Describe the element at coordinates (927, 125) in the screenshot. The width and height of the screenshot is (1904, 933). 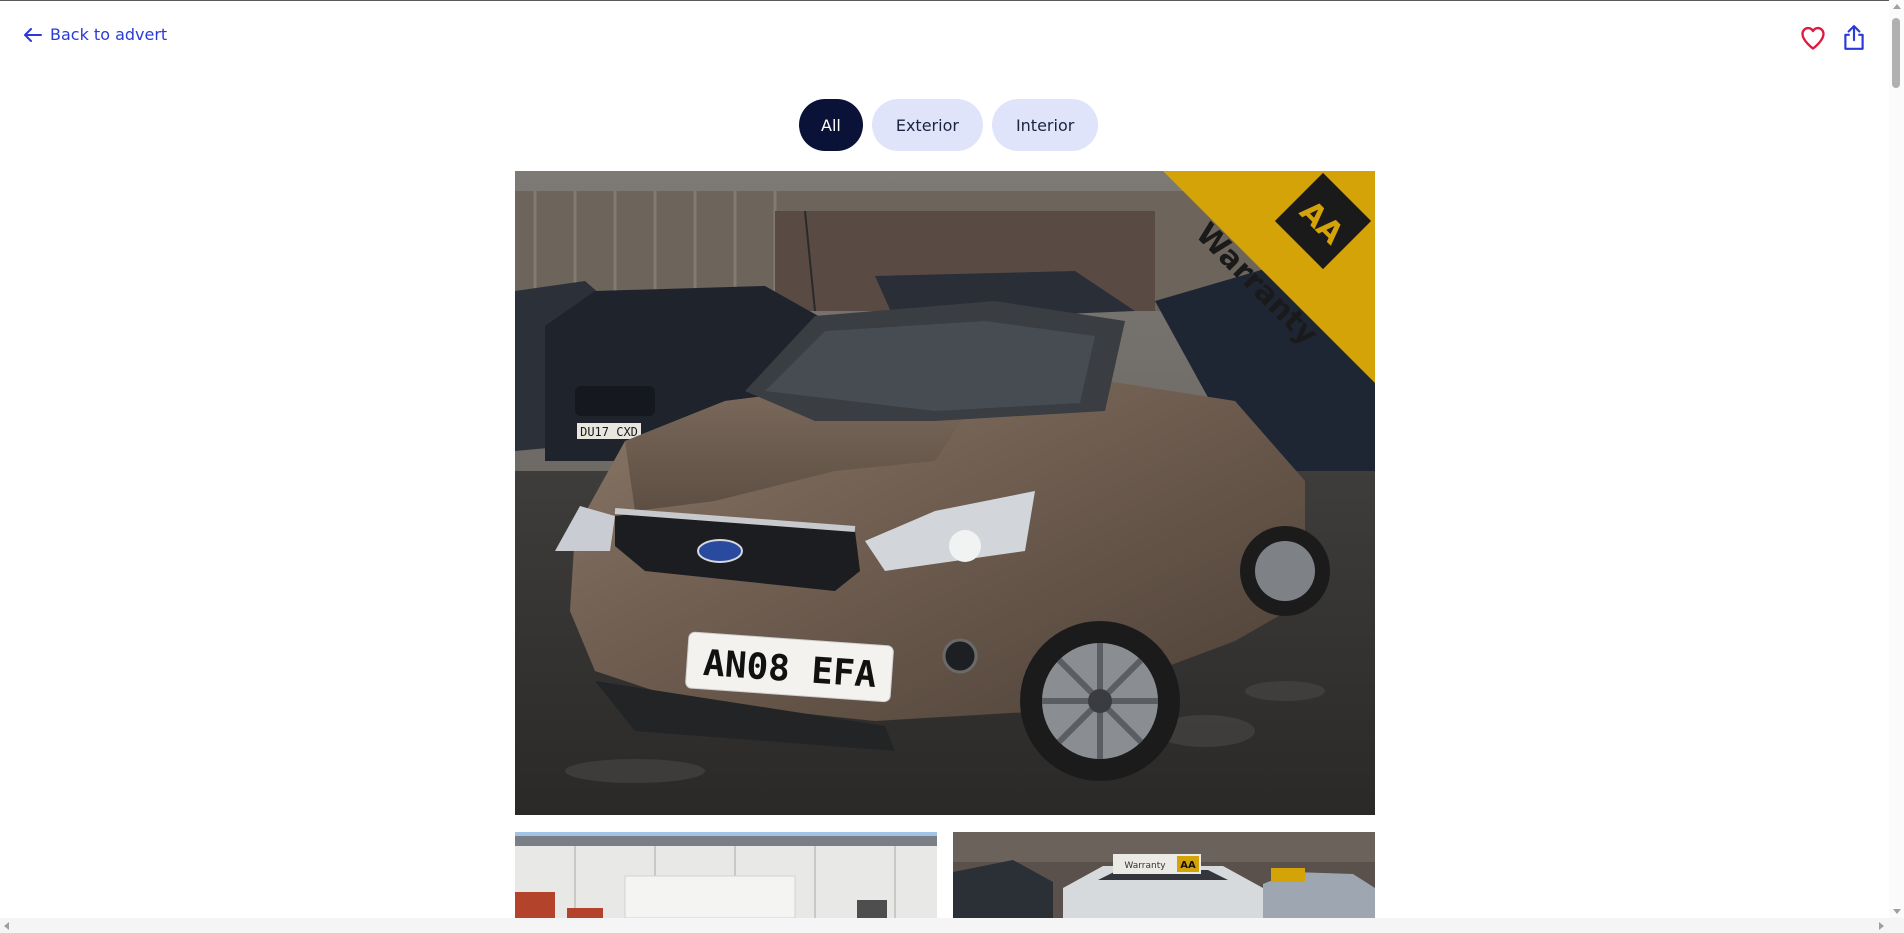
I see `tab-exterior: Exterior` at that location.